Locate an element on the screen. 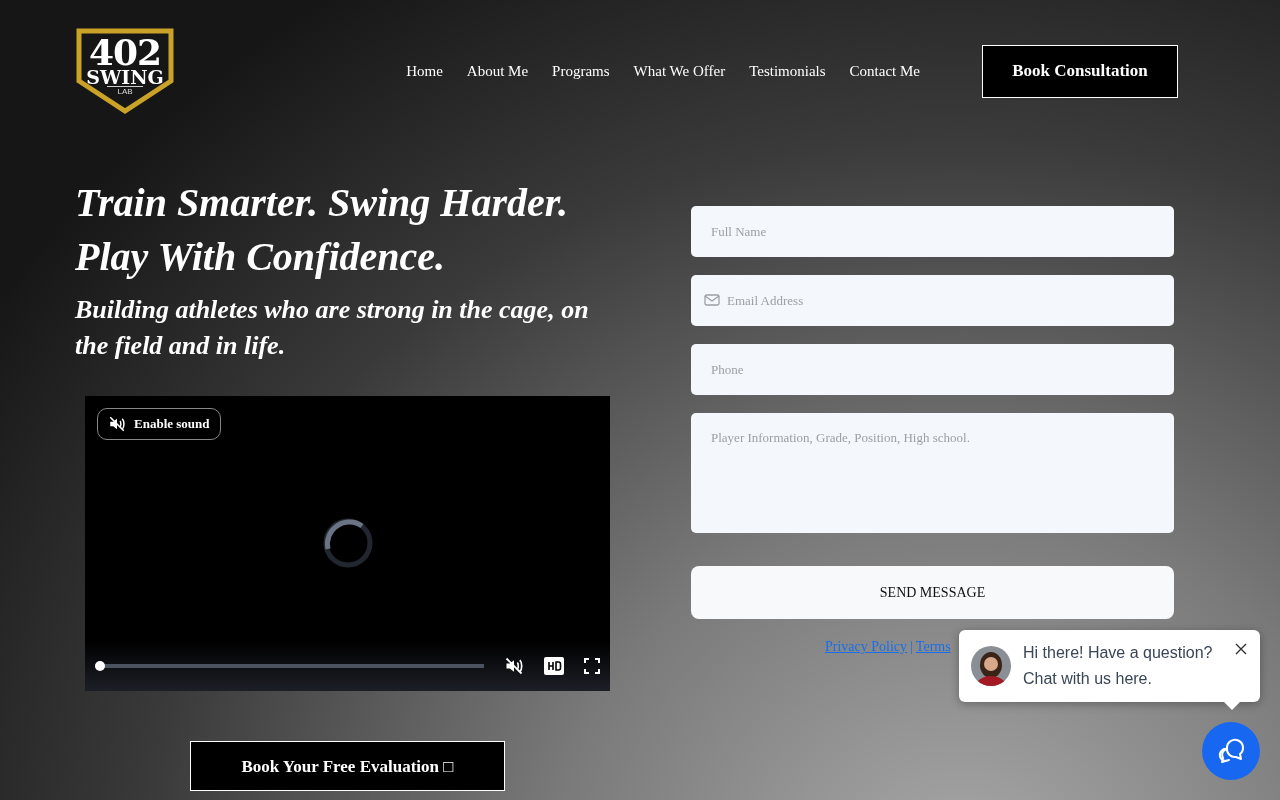 The image size is (1280, 800). progress-thumb is located at coordinates (100, 666).